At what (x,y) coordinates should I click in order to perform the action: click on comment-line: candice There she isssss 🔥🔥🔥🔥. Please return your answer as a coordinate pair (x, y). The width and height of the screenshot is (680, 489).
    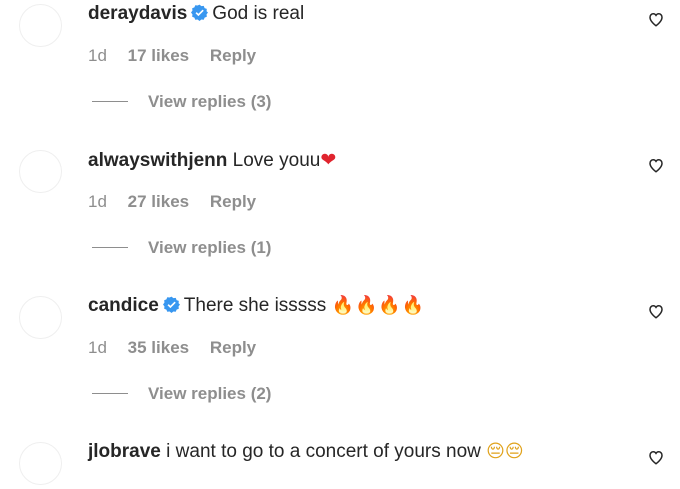
    Looking at the image, I should click on (256, 306).